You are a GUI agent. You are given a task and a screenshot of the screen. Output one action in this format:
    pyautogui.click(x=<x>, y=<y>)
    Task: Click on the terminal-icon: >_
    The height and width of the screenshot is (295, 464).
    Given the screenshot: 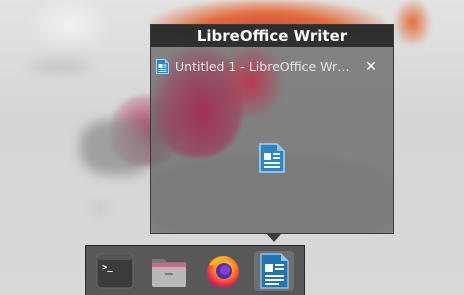 What is the action you would take?
    pyautogui.click(x=115, y=271)
    